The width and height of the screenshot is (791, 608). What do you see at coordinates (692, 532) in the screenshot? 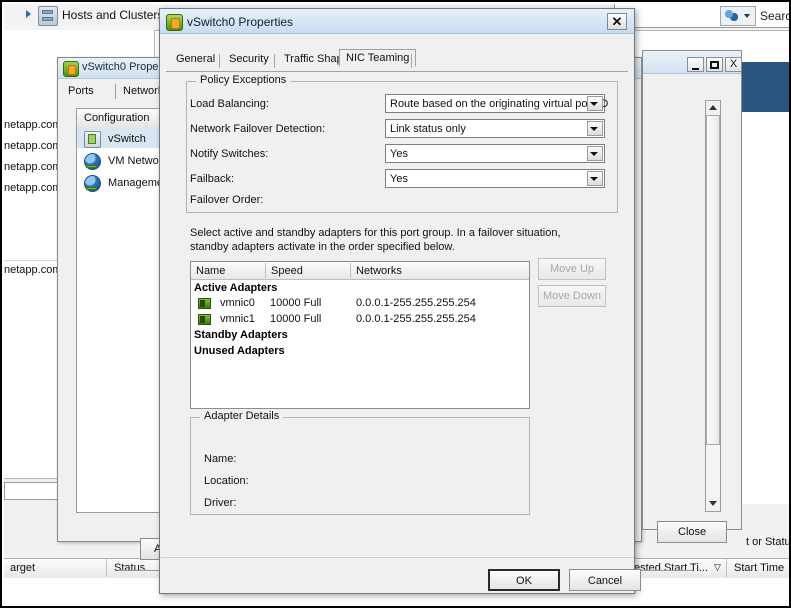
I see `right-window-close-button-label: Close` at bounding box center [692, 532].